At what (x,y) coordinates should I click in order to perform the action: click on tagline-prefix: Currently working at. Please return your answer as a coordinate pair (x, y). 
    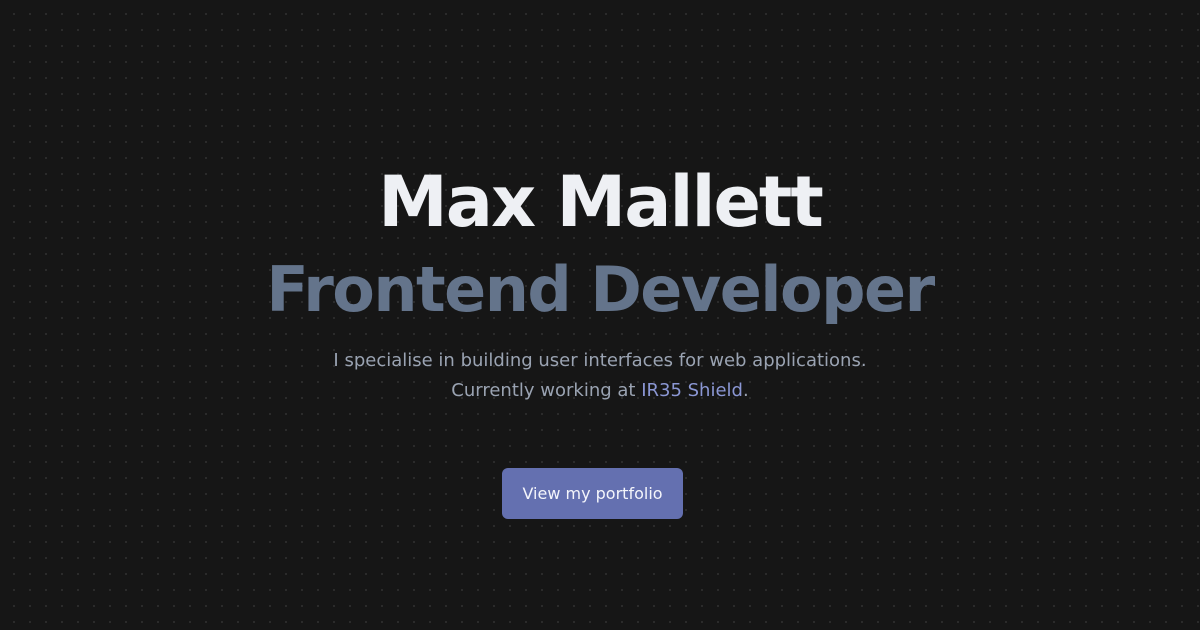
    Looking at the image, I should click on (546, 390).